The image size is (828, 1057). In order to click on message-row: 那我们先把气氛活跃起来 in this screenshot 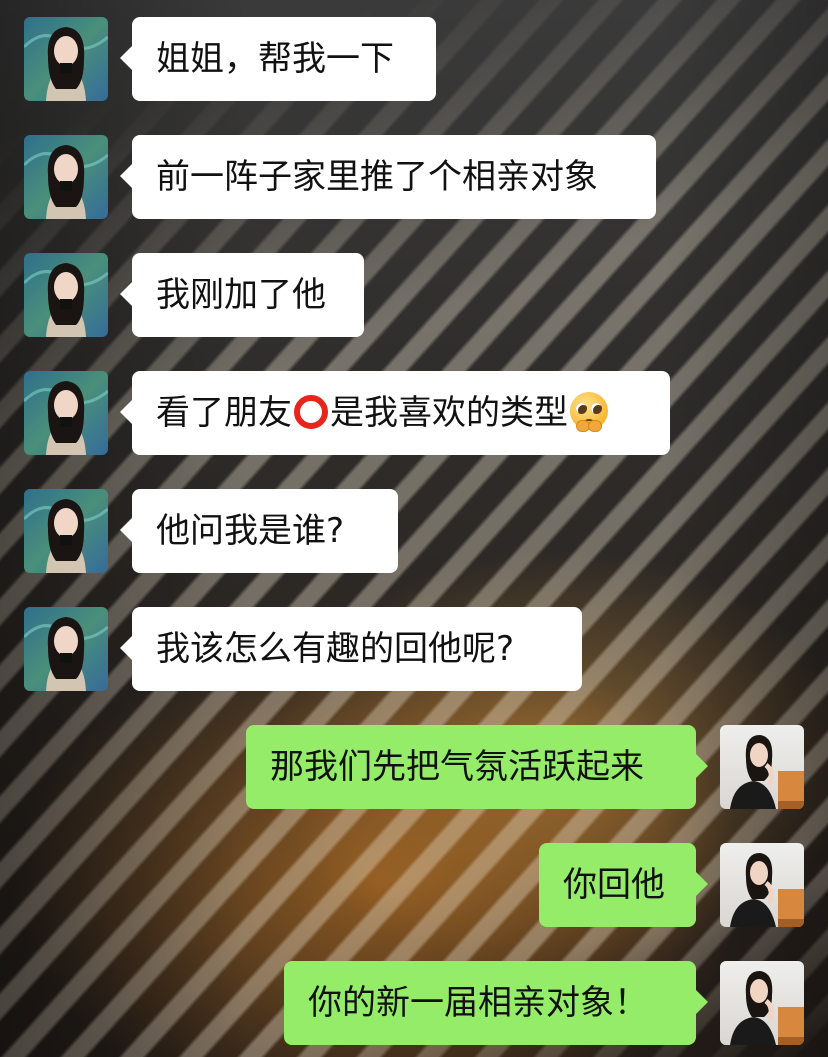, I will do `click(414, 767)`.